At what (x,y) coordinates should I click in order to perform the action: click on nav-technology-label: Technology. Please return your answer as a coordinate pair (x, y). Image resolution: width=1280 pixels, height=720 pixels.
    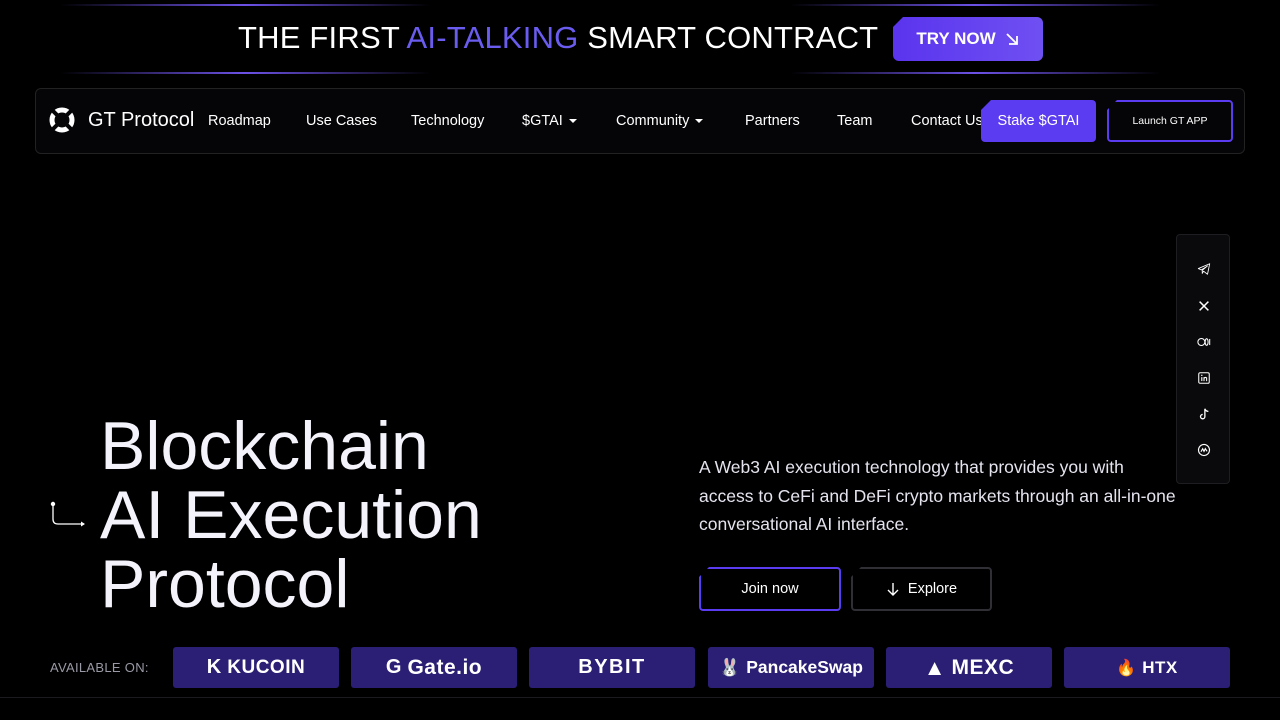
    Looking at the image, I should click on (448, 121).